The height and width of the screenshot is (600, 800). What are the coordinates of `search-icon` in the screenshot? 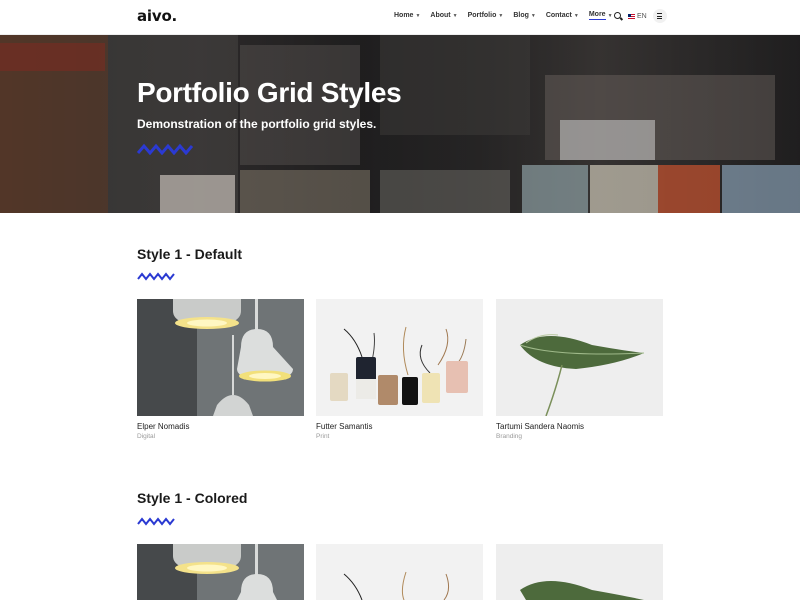 It's located at (618, 16).